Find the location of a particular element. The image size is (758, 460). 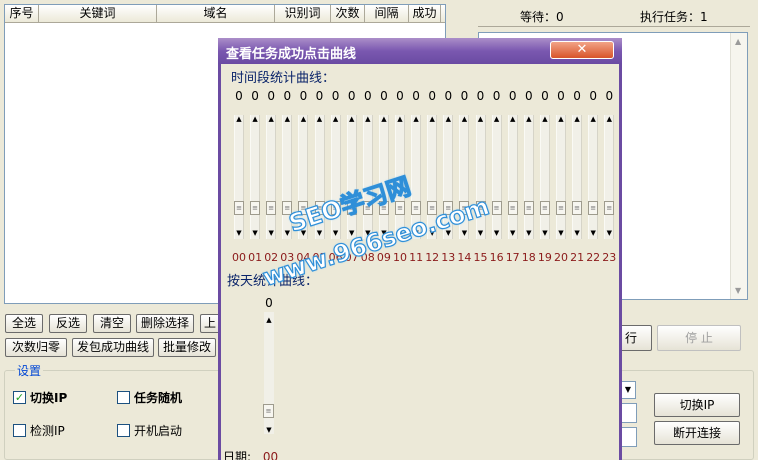

send-success-curve-button: 发包成功曲线 is located at coordinates (113, 347).